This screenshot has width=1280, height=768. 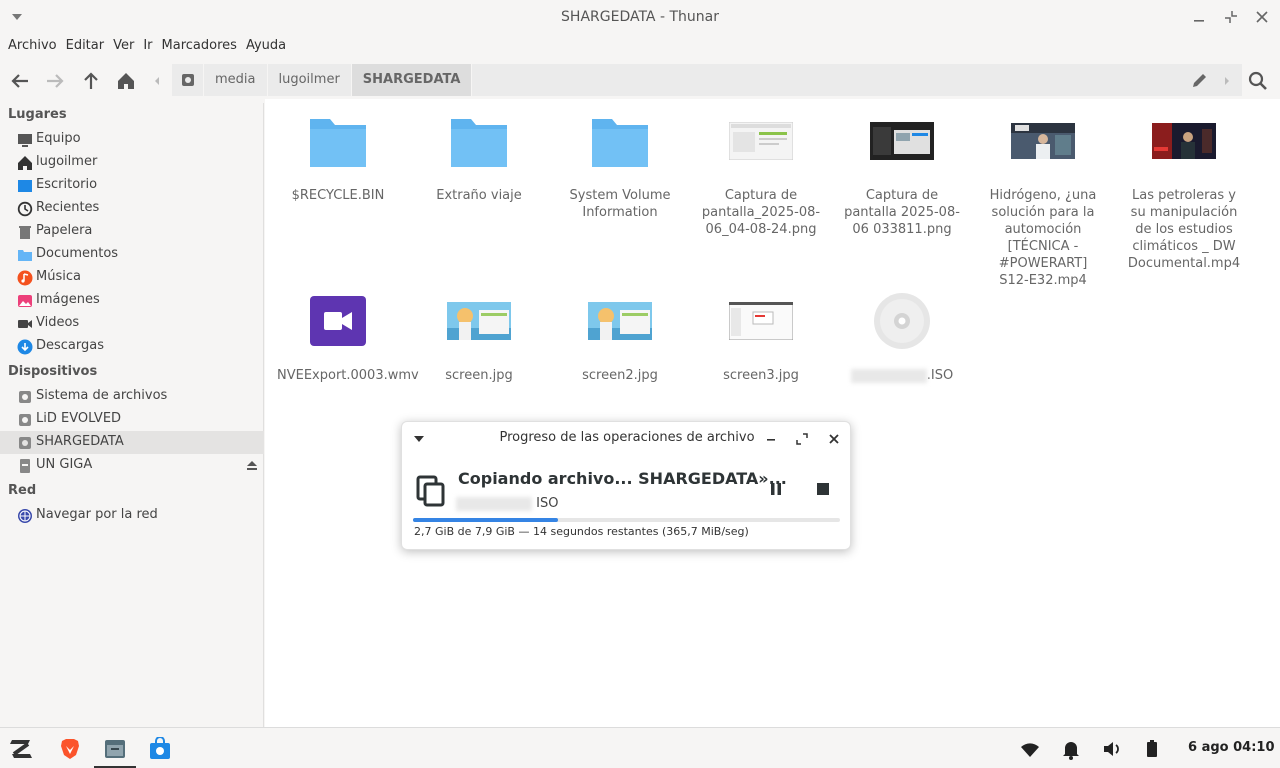 I want to click on usb-drive-icon, so click(x=25, y=466).